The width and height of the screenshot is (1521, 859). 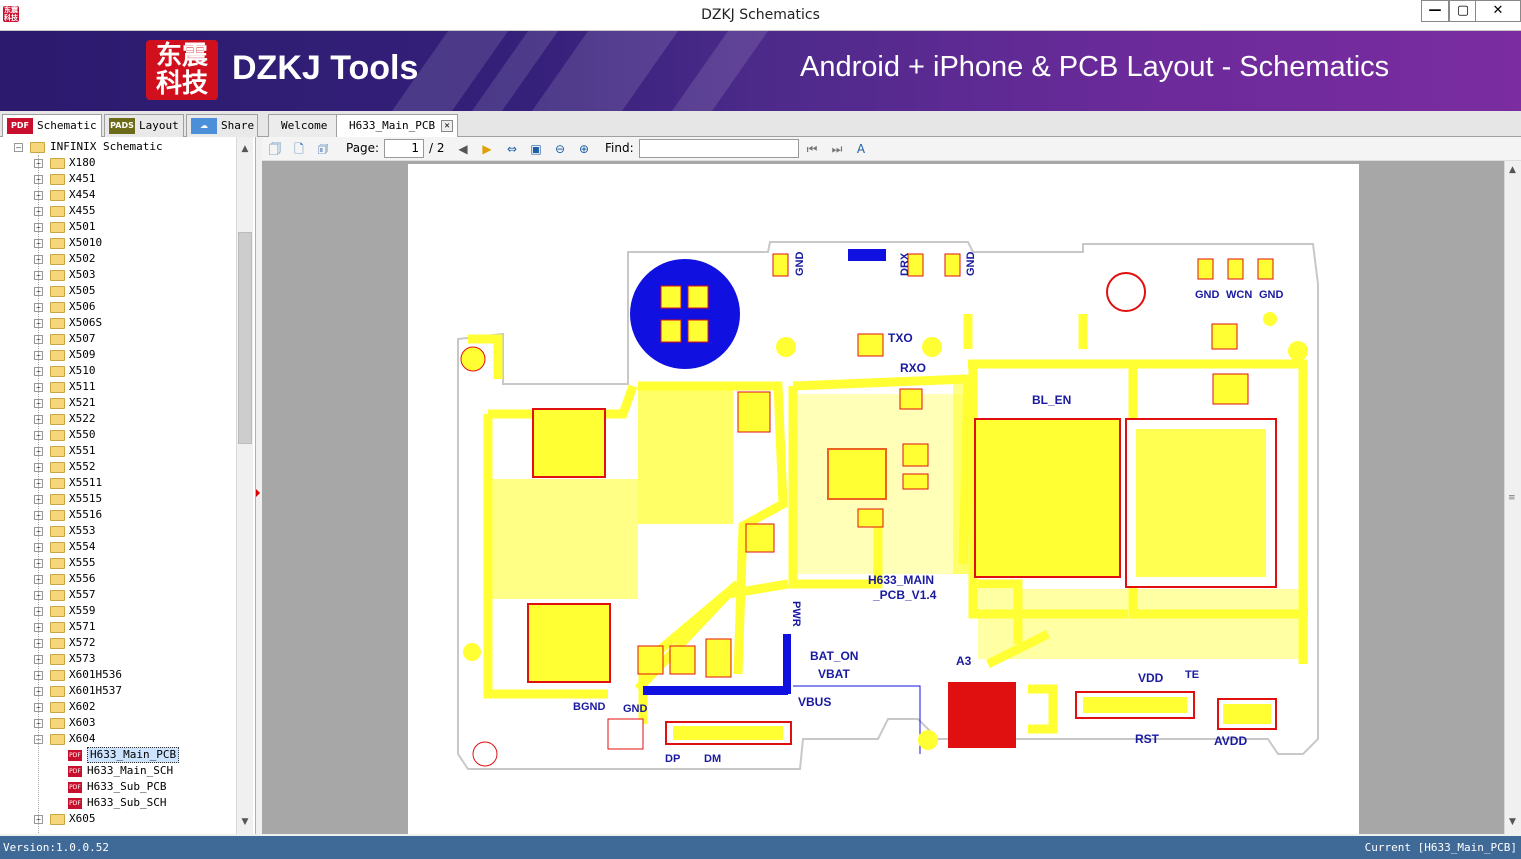 I want to click on minimize-button: —, so click(x=1435, y=11).